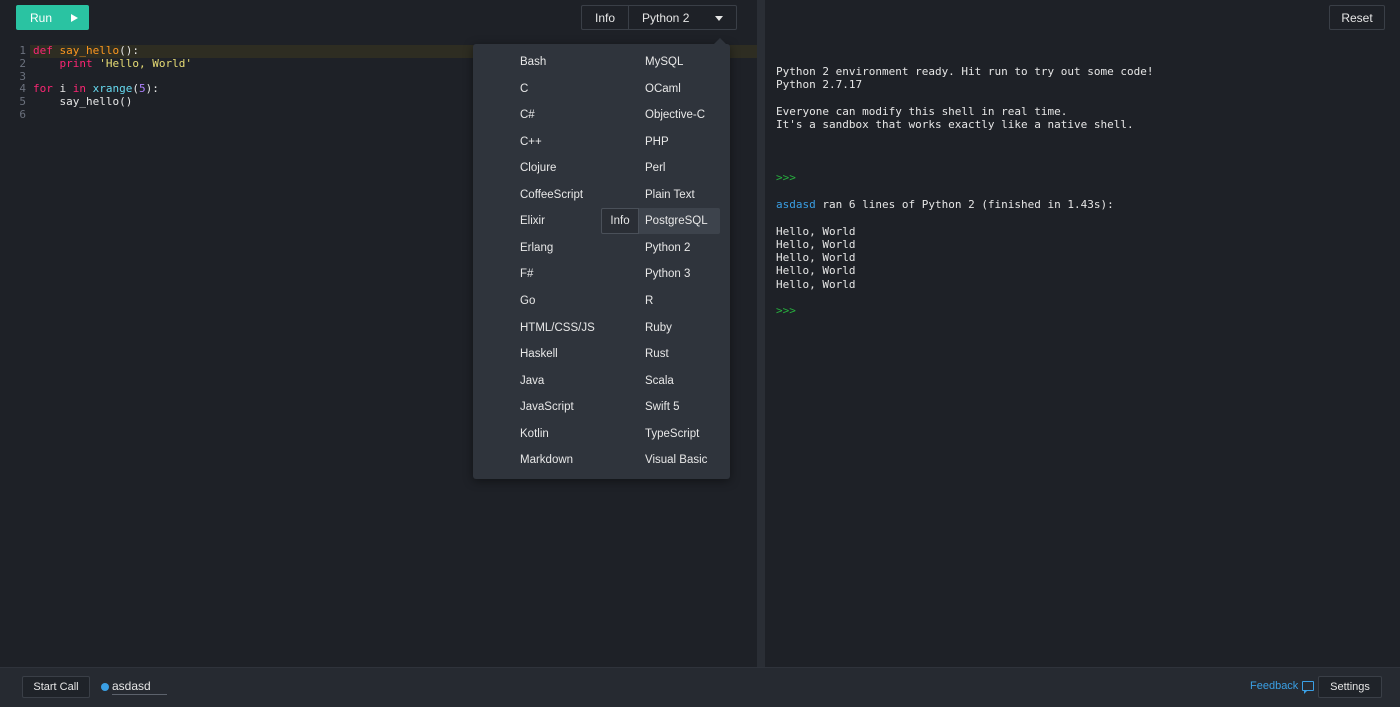 The image size is (1400, 707). I want to click on reset-button: Reset, so click(1357, 17).